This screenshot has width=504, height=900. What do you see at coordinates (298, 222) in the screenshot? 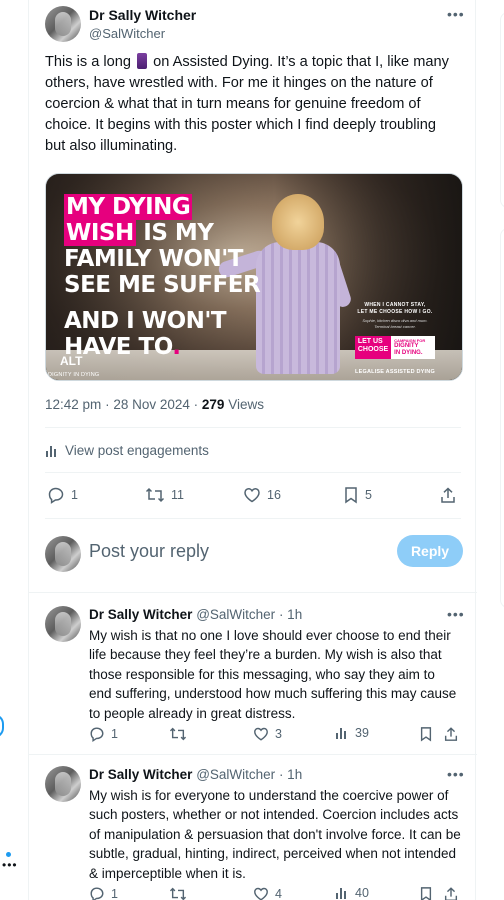
I see `image-hair` at bounding box center [298, 222].